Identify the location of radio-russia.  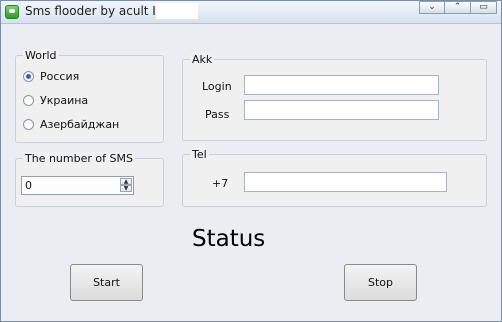
(28, 76).